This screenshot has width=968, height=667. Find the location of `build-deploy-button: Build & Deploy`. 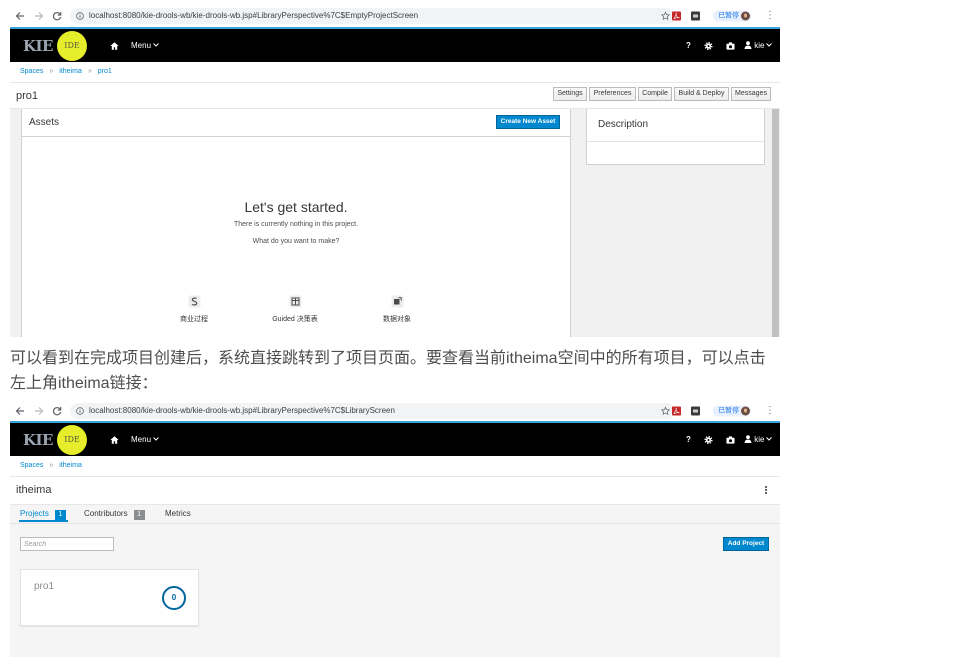

build-deploy-button: Build & Deploy is located at coordinates (701, 94).